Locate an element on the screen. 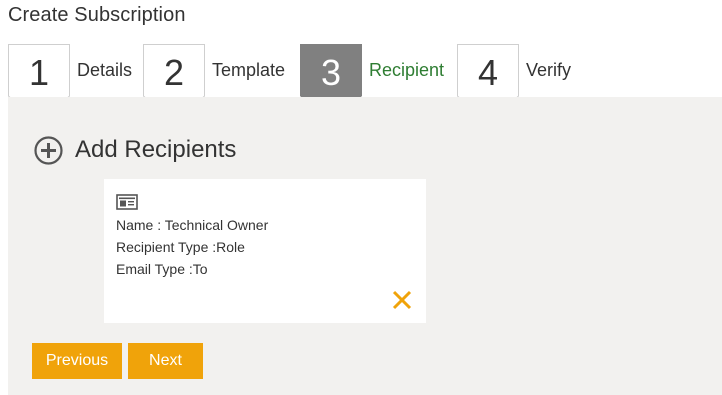 This screenshot has height=395, width=722. add-recipients-label: Add Recipients is located at coordinates (156, 149).